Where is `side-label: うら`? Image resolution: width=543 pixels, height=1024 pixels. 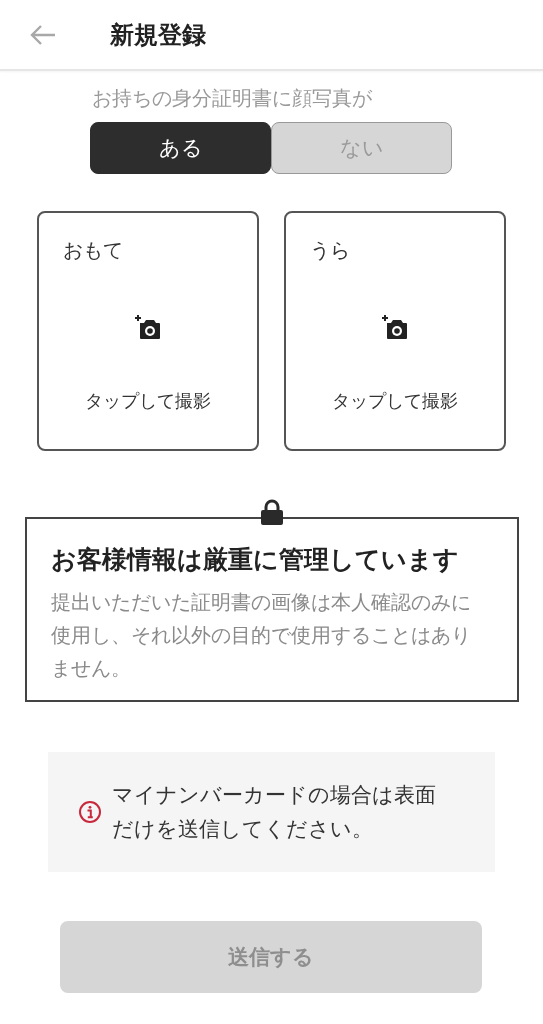 side-label: うら is located at coordinates (330, 250).